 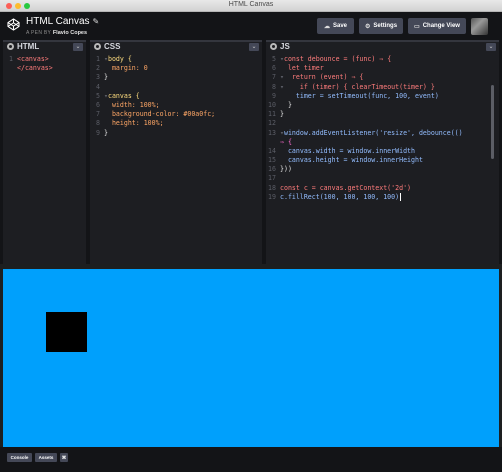 I want to click on title-bar: HTML Canvas, so click(x=251, y=6).